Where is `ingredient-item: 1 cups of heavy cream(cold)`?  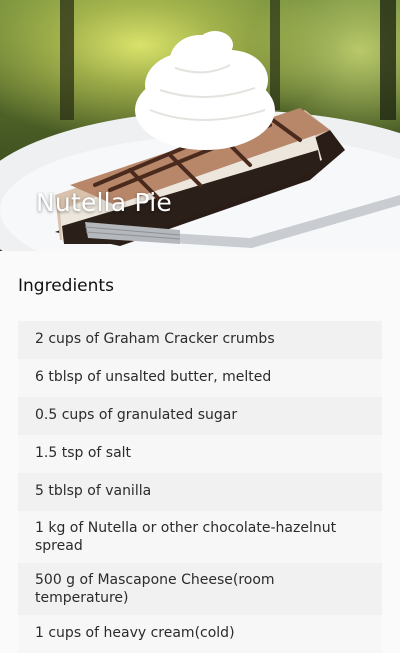
ingredient-item: 1 cups of heavy cream(cold) is located at coordinates (200, 634).